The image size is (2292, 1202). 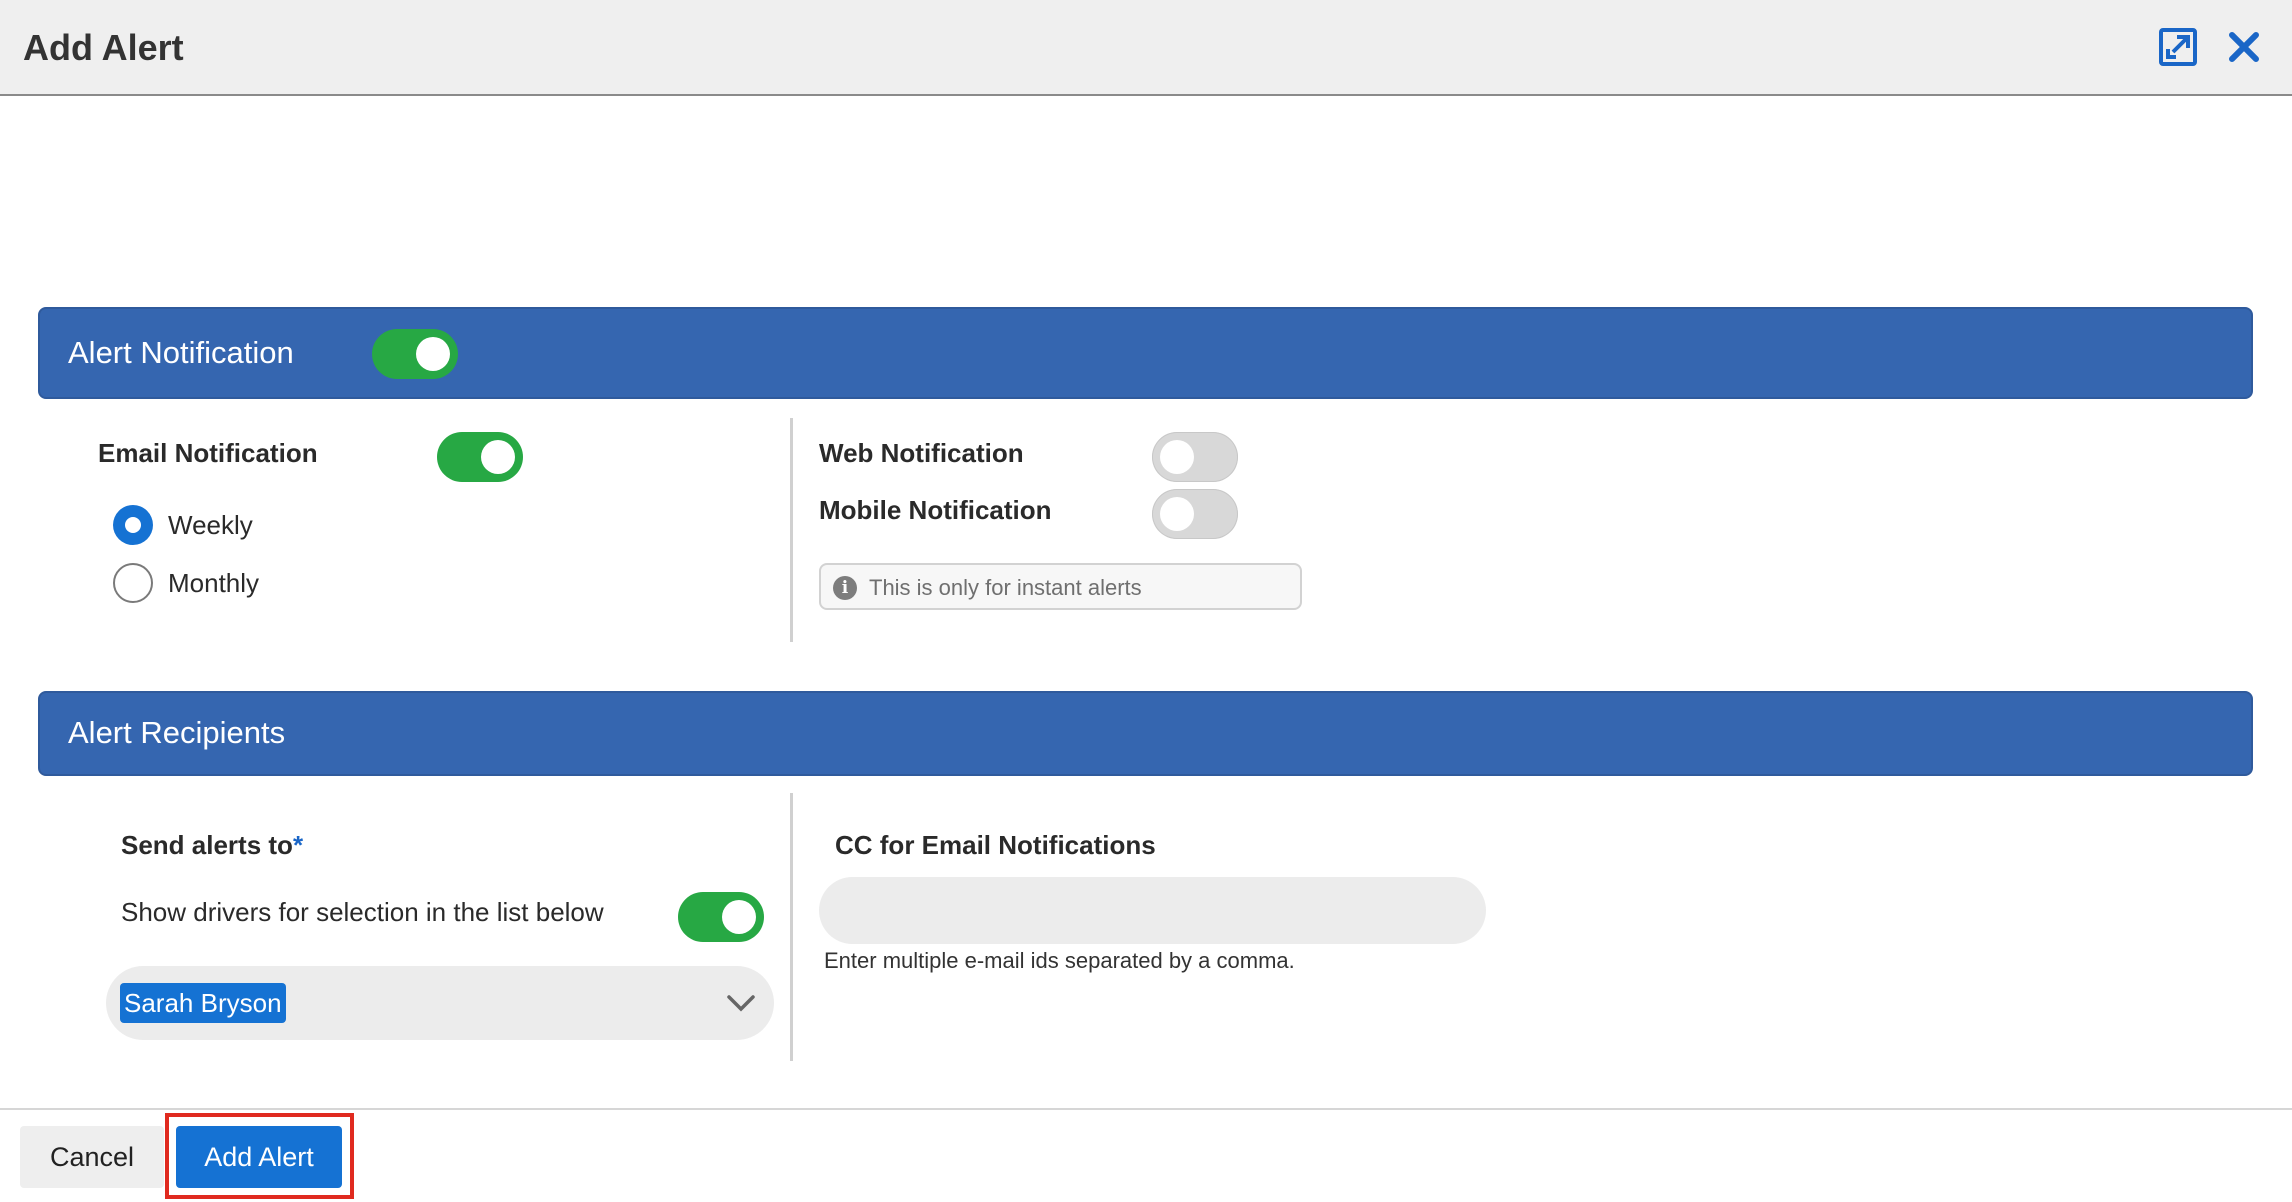 What do you see at coordinates (1145, 733) in the screenshot?
I see `alert-recipients-bar: Alert Recipients` at bounding box center [1145, 733].